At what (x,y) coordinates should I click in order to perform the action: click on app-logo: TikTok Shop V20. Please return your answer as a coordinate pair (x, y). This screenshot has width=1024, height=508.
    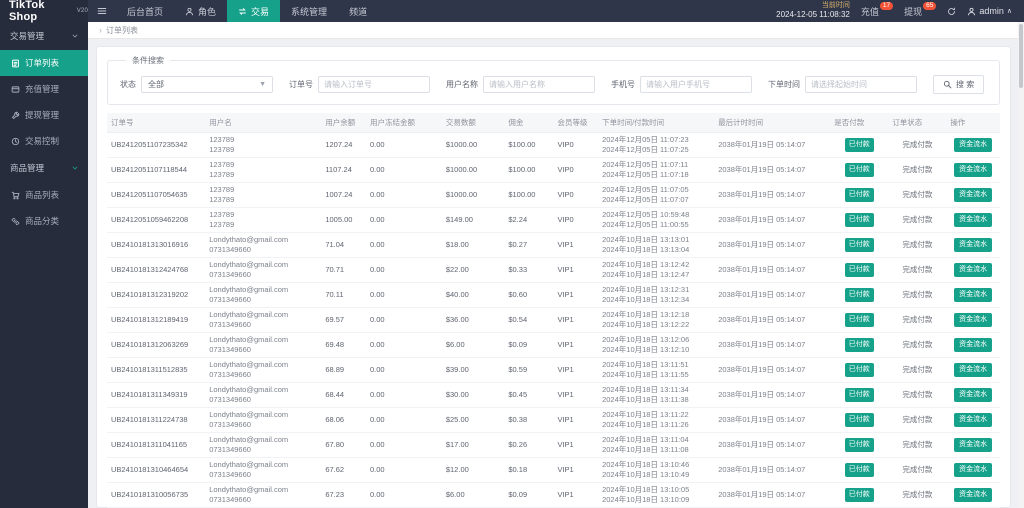
    Looking at the image, I should click on (44, 11).